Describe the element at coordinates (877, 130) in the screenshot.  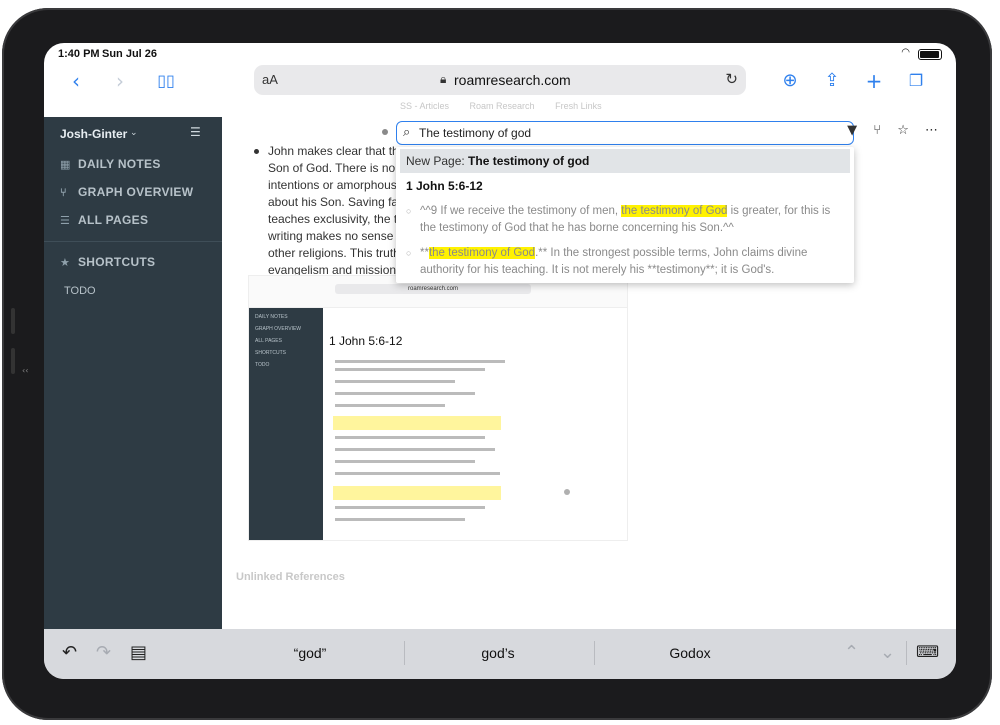
I see `graph-view-icon: ⑂` at that location.